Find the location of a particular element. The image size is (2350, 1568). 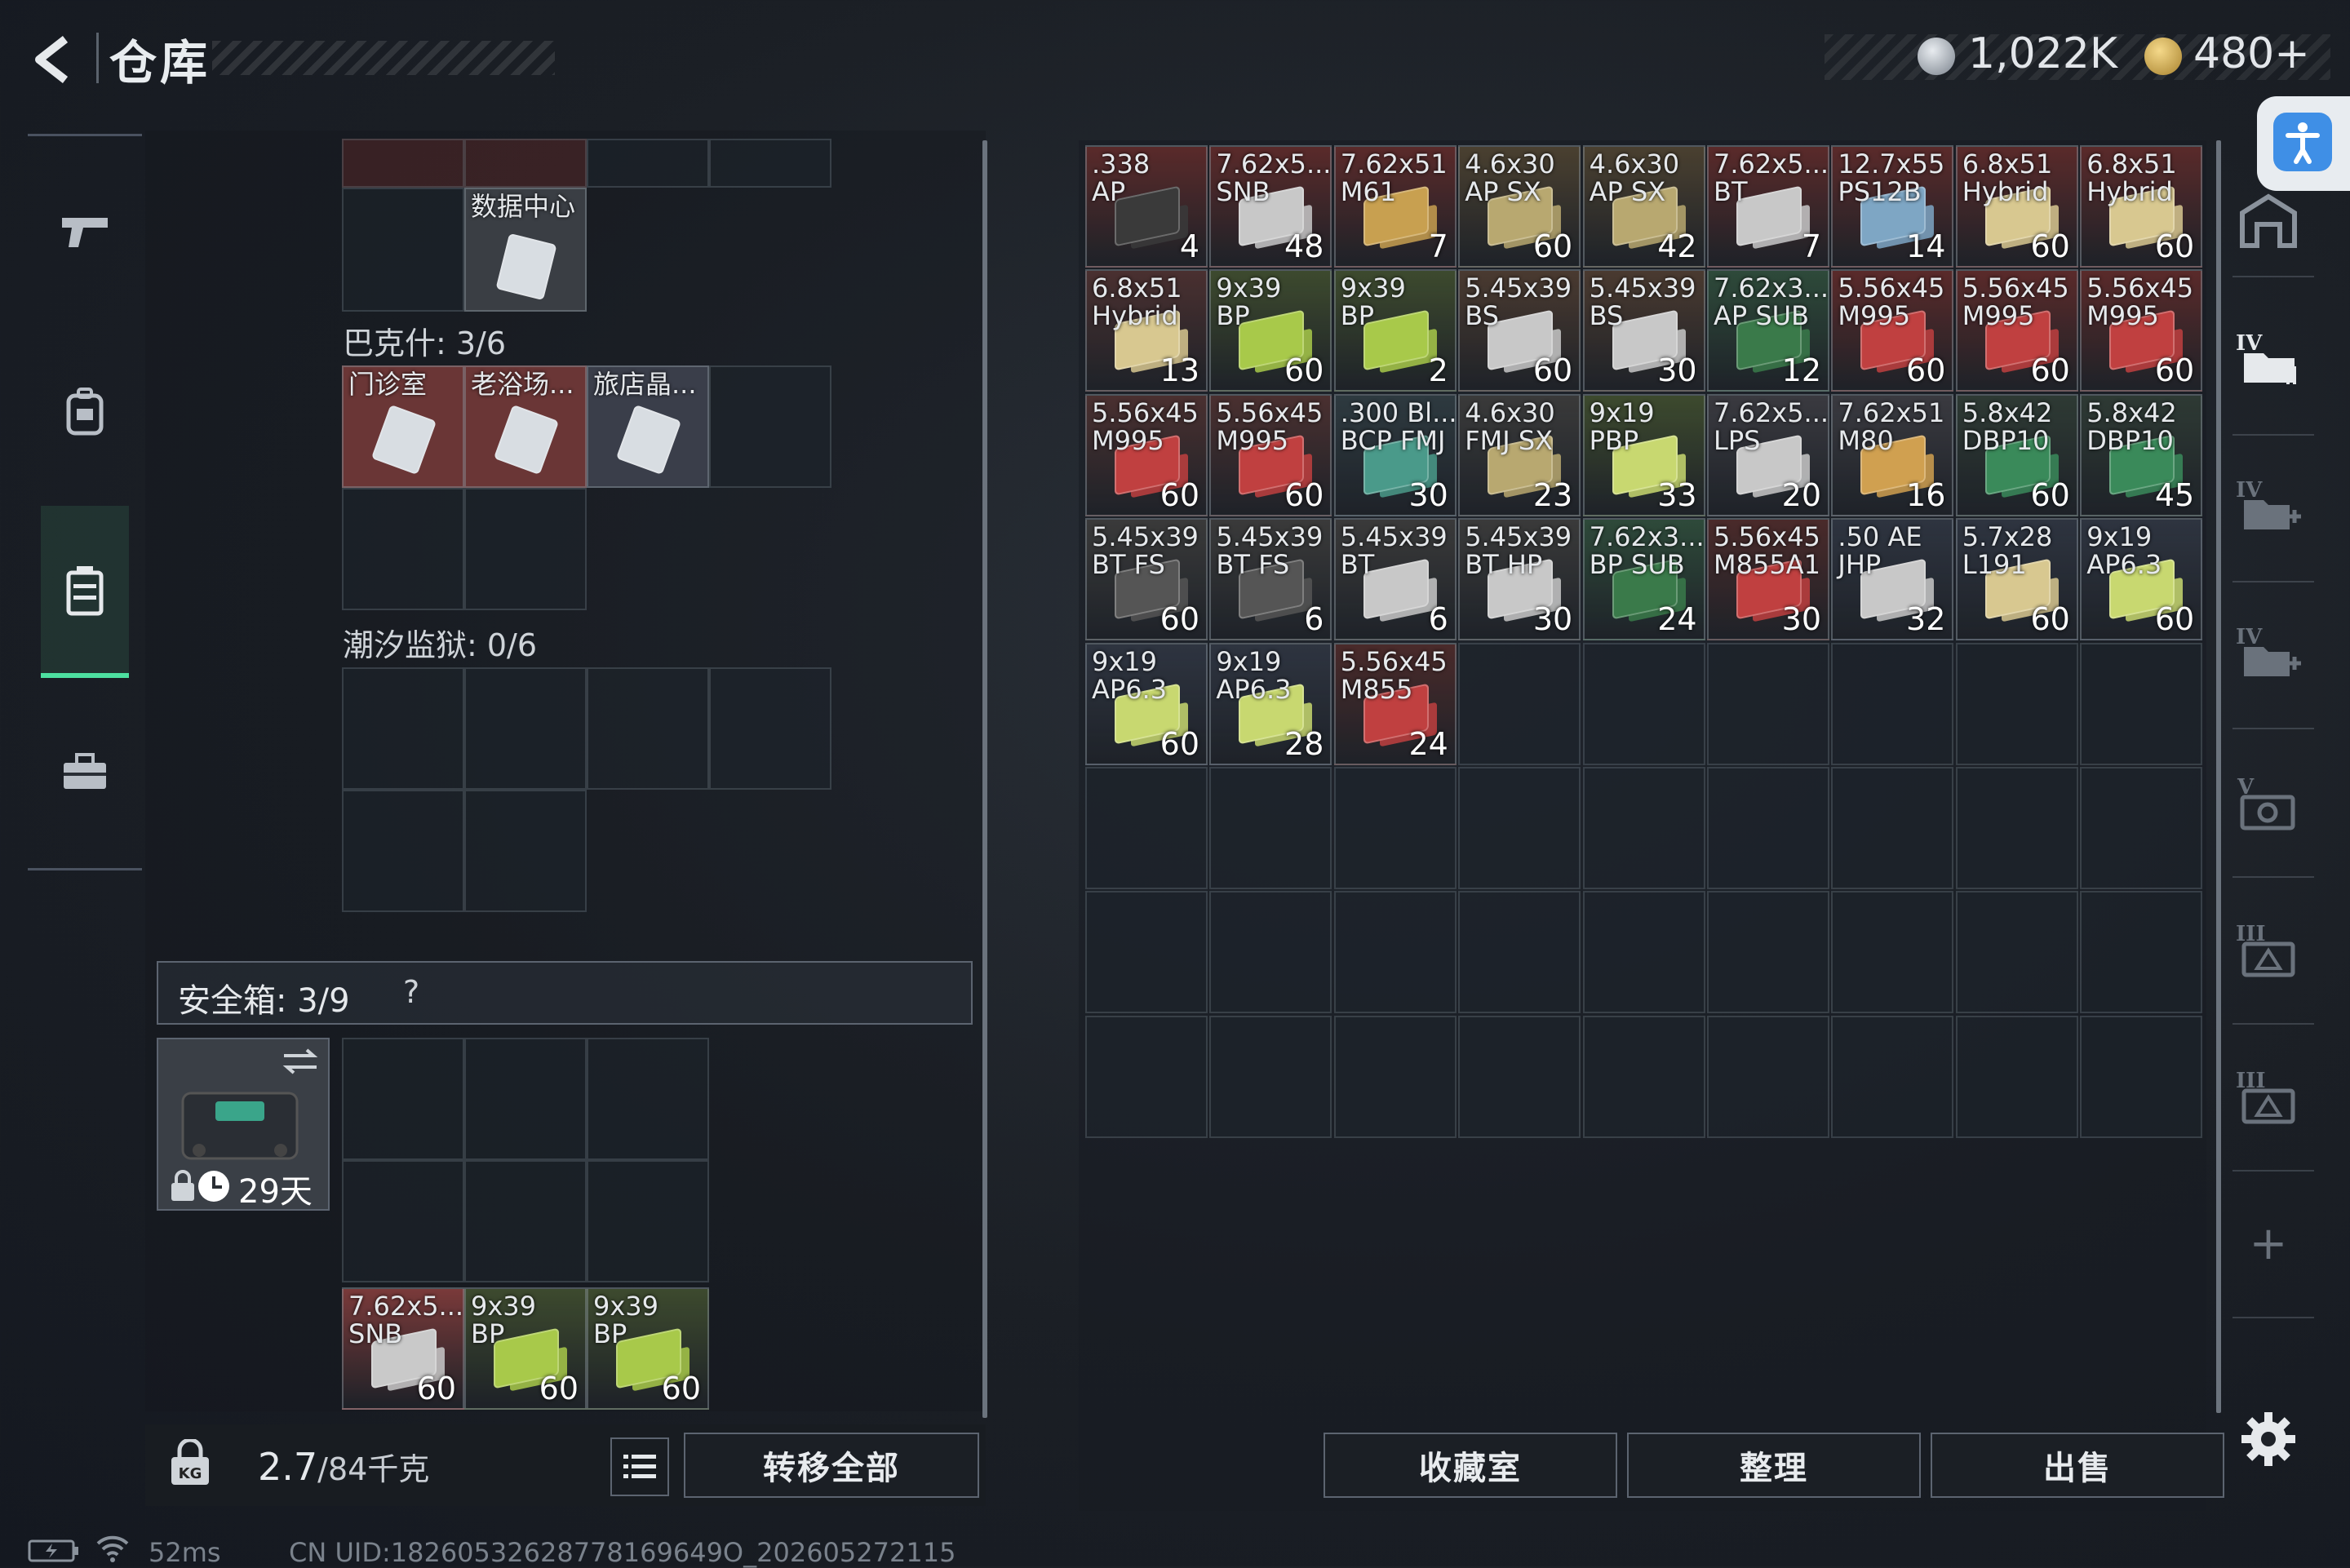

ammo-item: 4.6x30 AP SX 60 is located at coordinates (1519, 206).